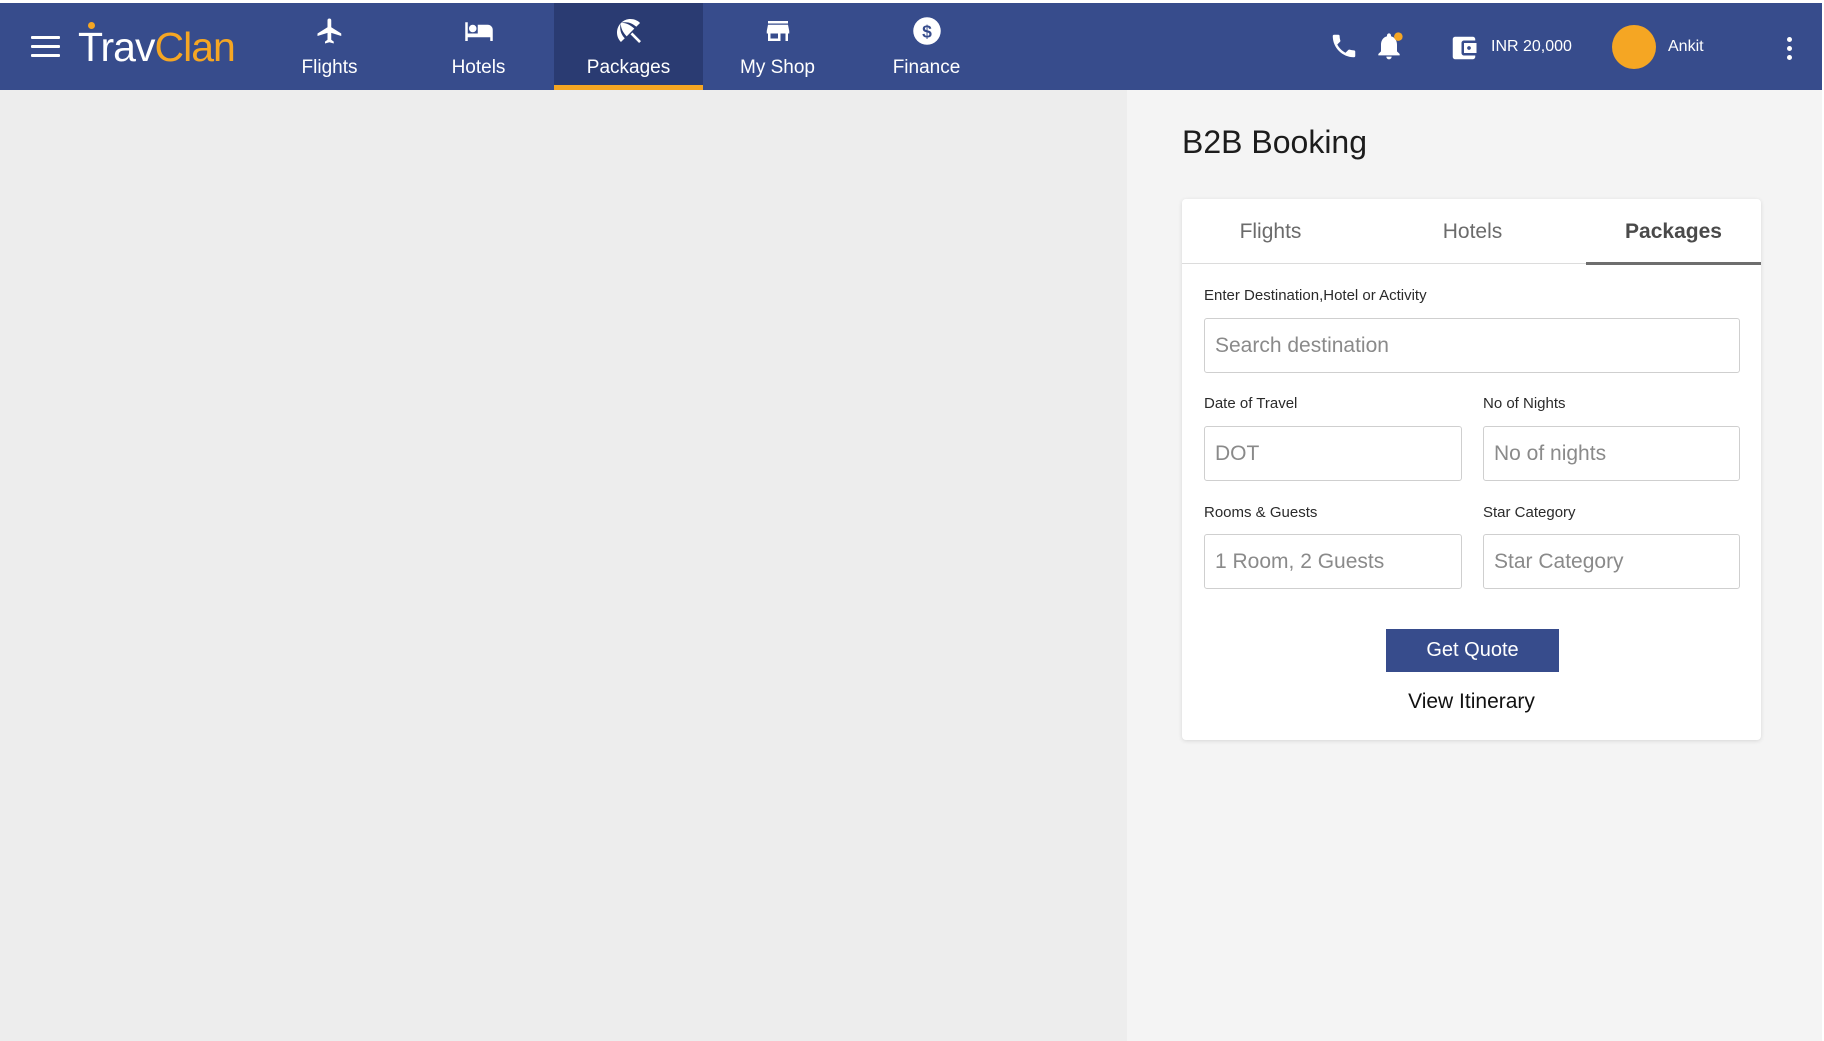 This screenshot has height=1041, width=1824. What do you see at coordinates (1344, 48) in the screenshot?
I see `phone-icon` at bounding box center [1344, 48].